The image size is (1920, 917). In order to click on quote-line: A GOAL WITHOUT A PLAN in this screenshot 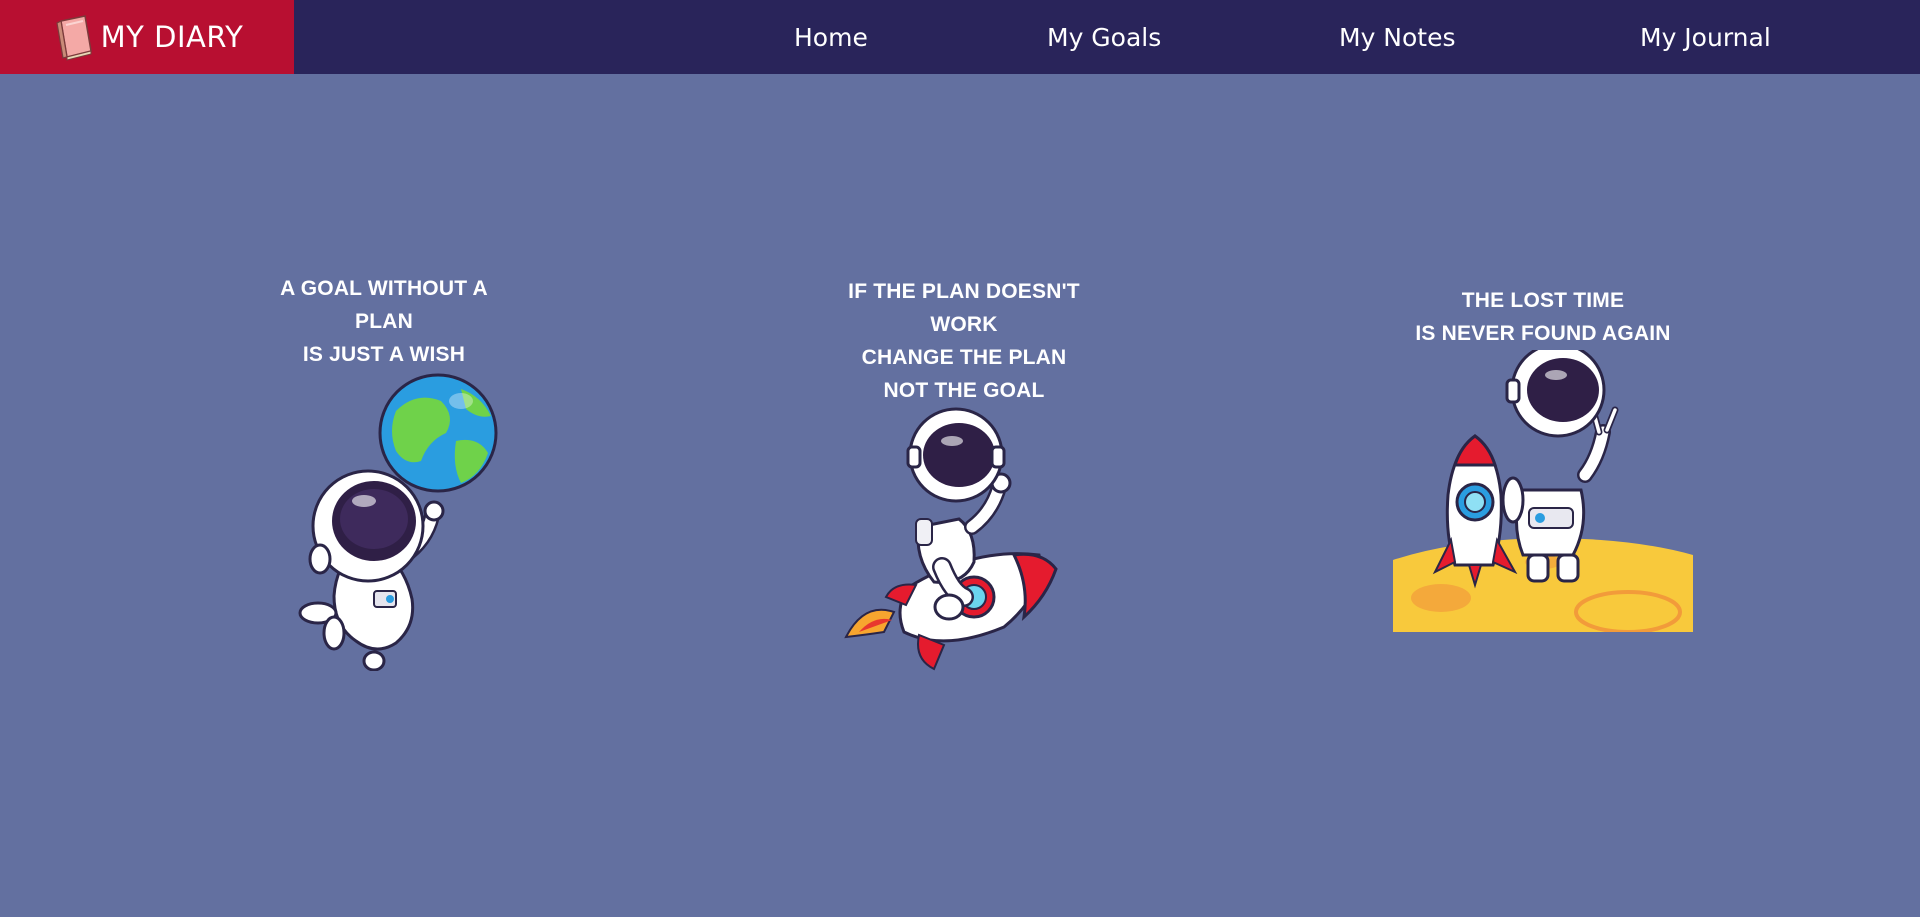, I will do `click(384, 305)`.